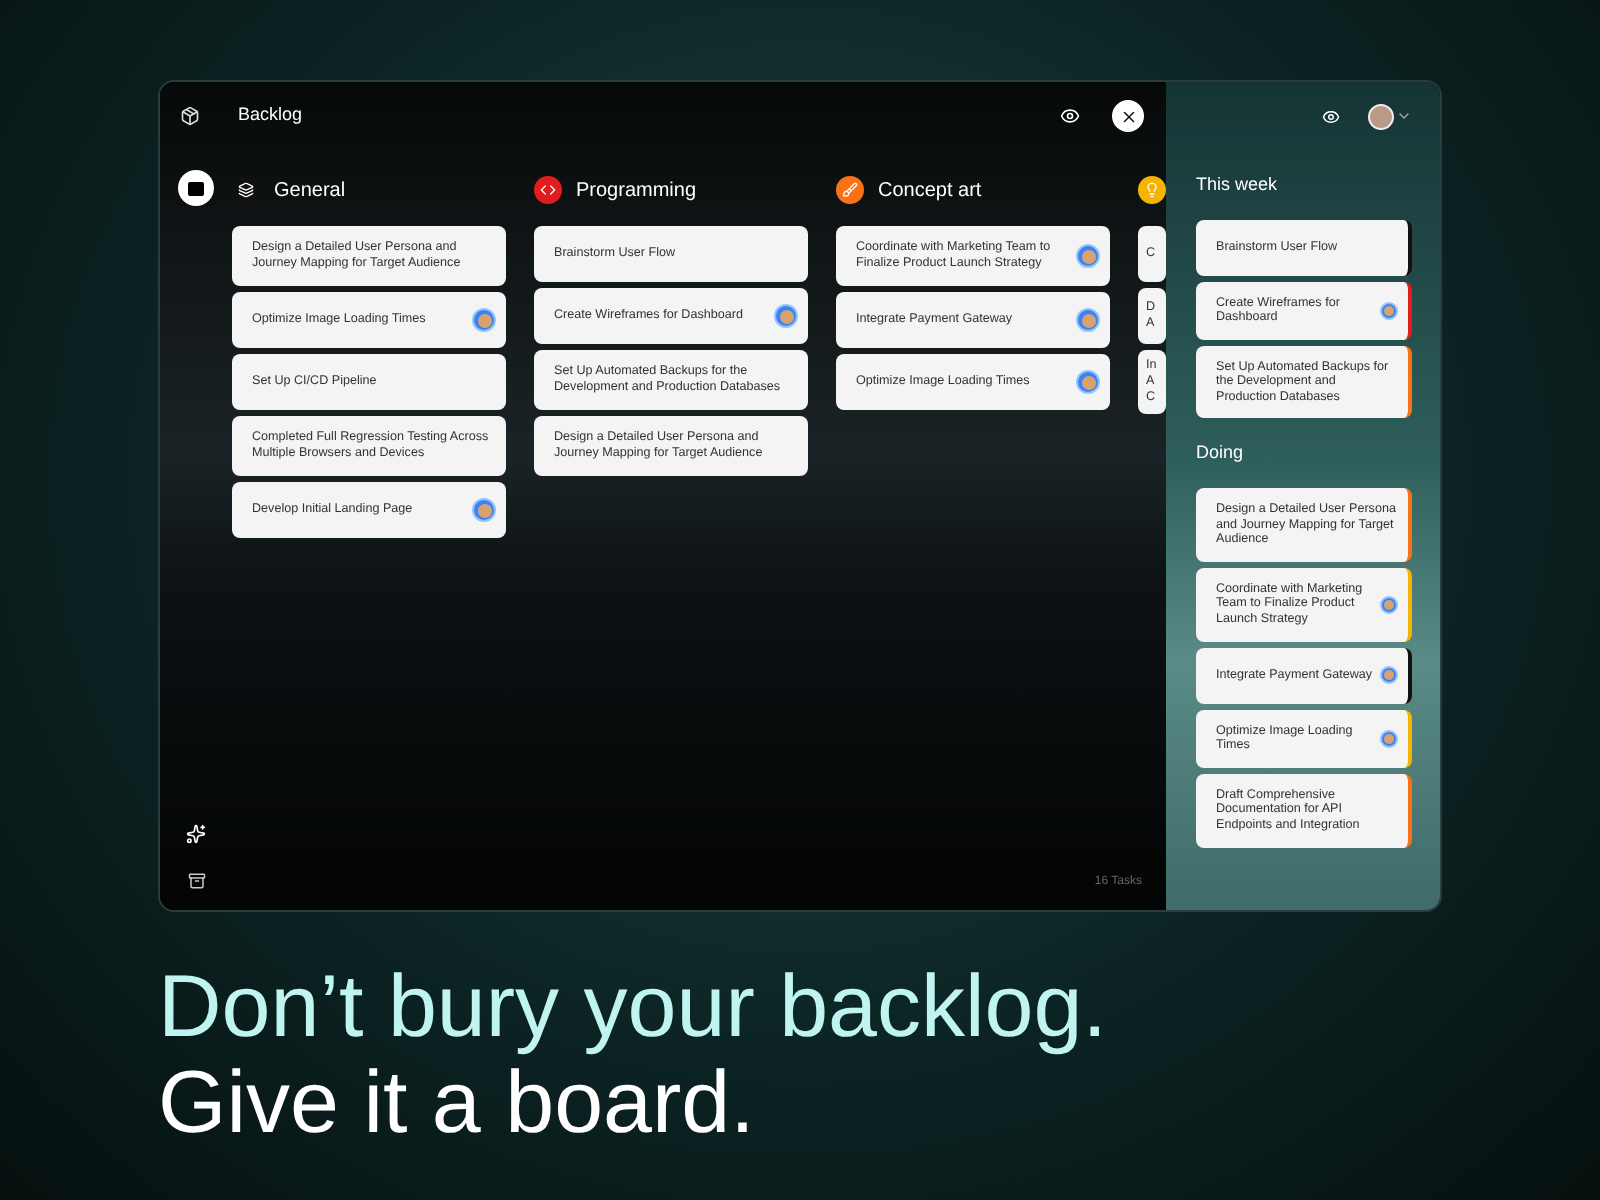 This screenshot has height=1200, width=1600. Describe the element at coordinates (457, 1104) in the screenshot. I see `headline: Give it a board.` at that location.